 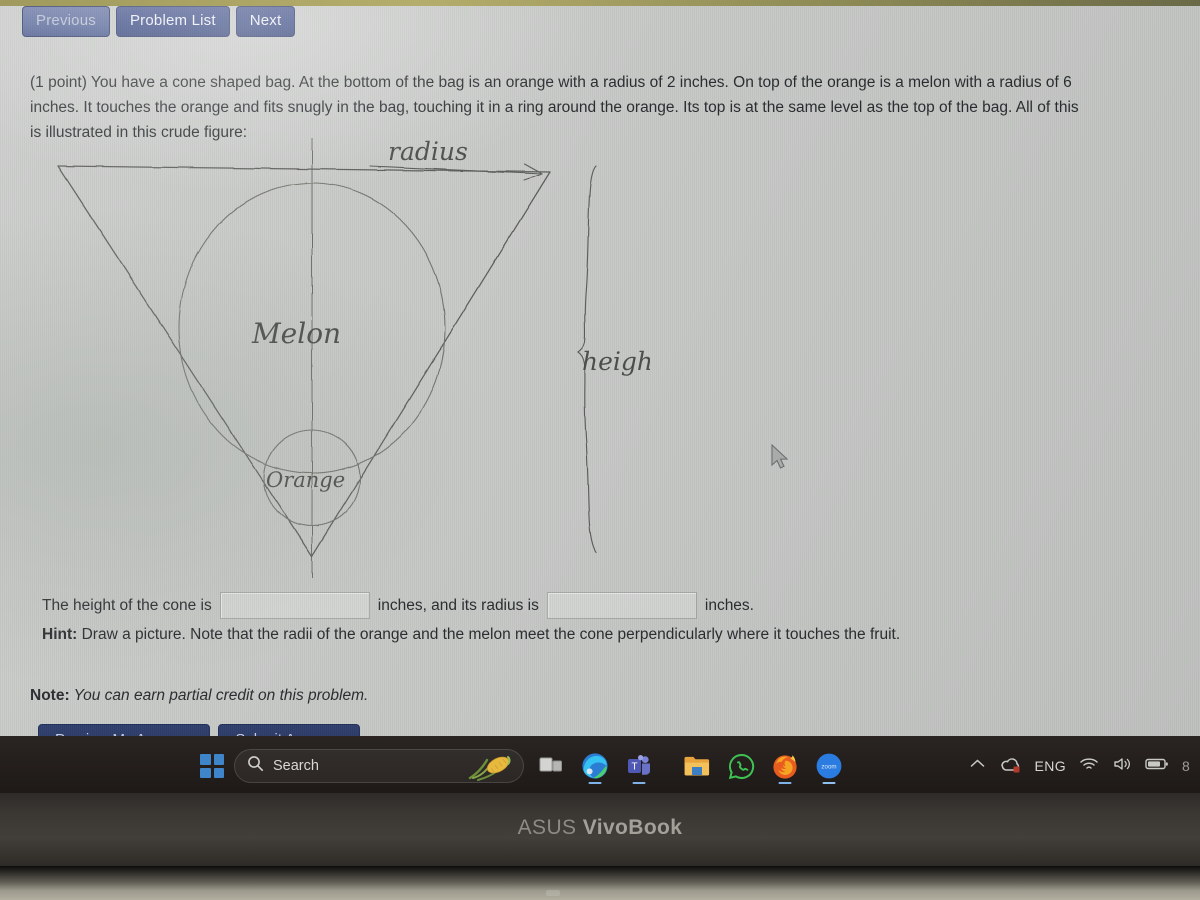 What do you see at coordinates (60, 634) in the screenshot?
I see `hint-label: Hint:` at bounding box center [60, 634].